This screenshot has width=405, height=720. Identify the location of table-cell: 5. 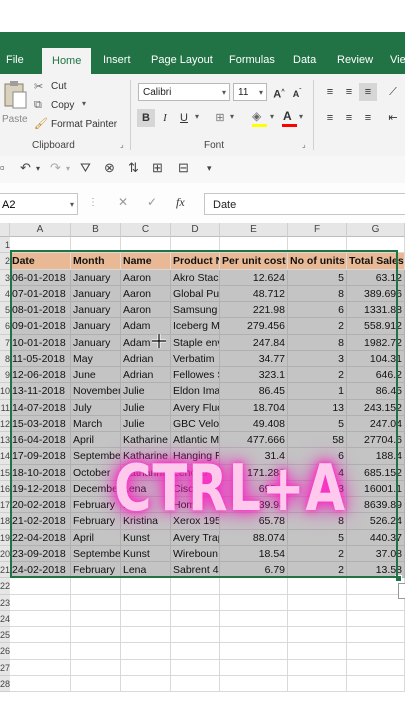
(317, 537).